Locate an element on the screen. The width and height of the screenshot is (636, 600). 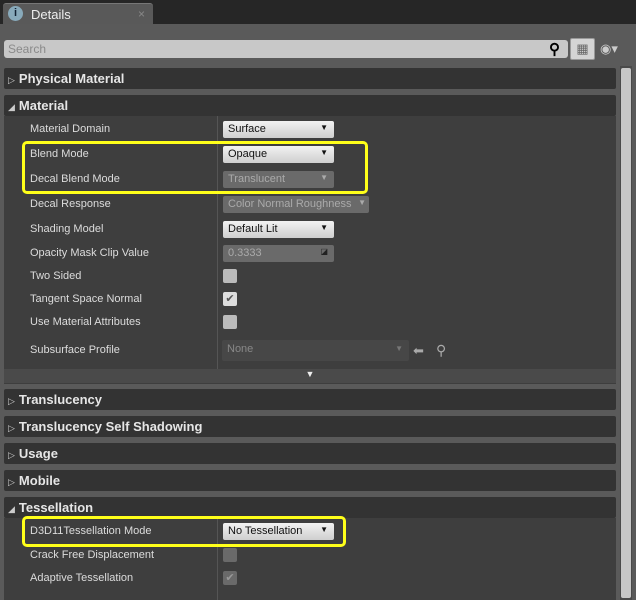
category-usage: ▷ Usage is located at coordinates (310, 453).